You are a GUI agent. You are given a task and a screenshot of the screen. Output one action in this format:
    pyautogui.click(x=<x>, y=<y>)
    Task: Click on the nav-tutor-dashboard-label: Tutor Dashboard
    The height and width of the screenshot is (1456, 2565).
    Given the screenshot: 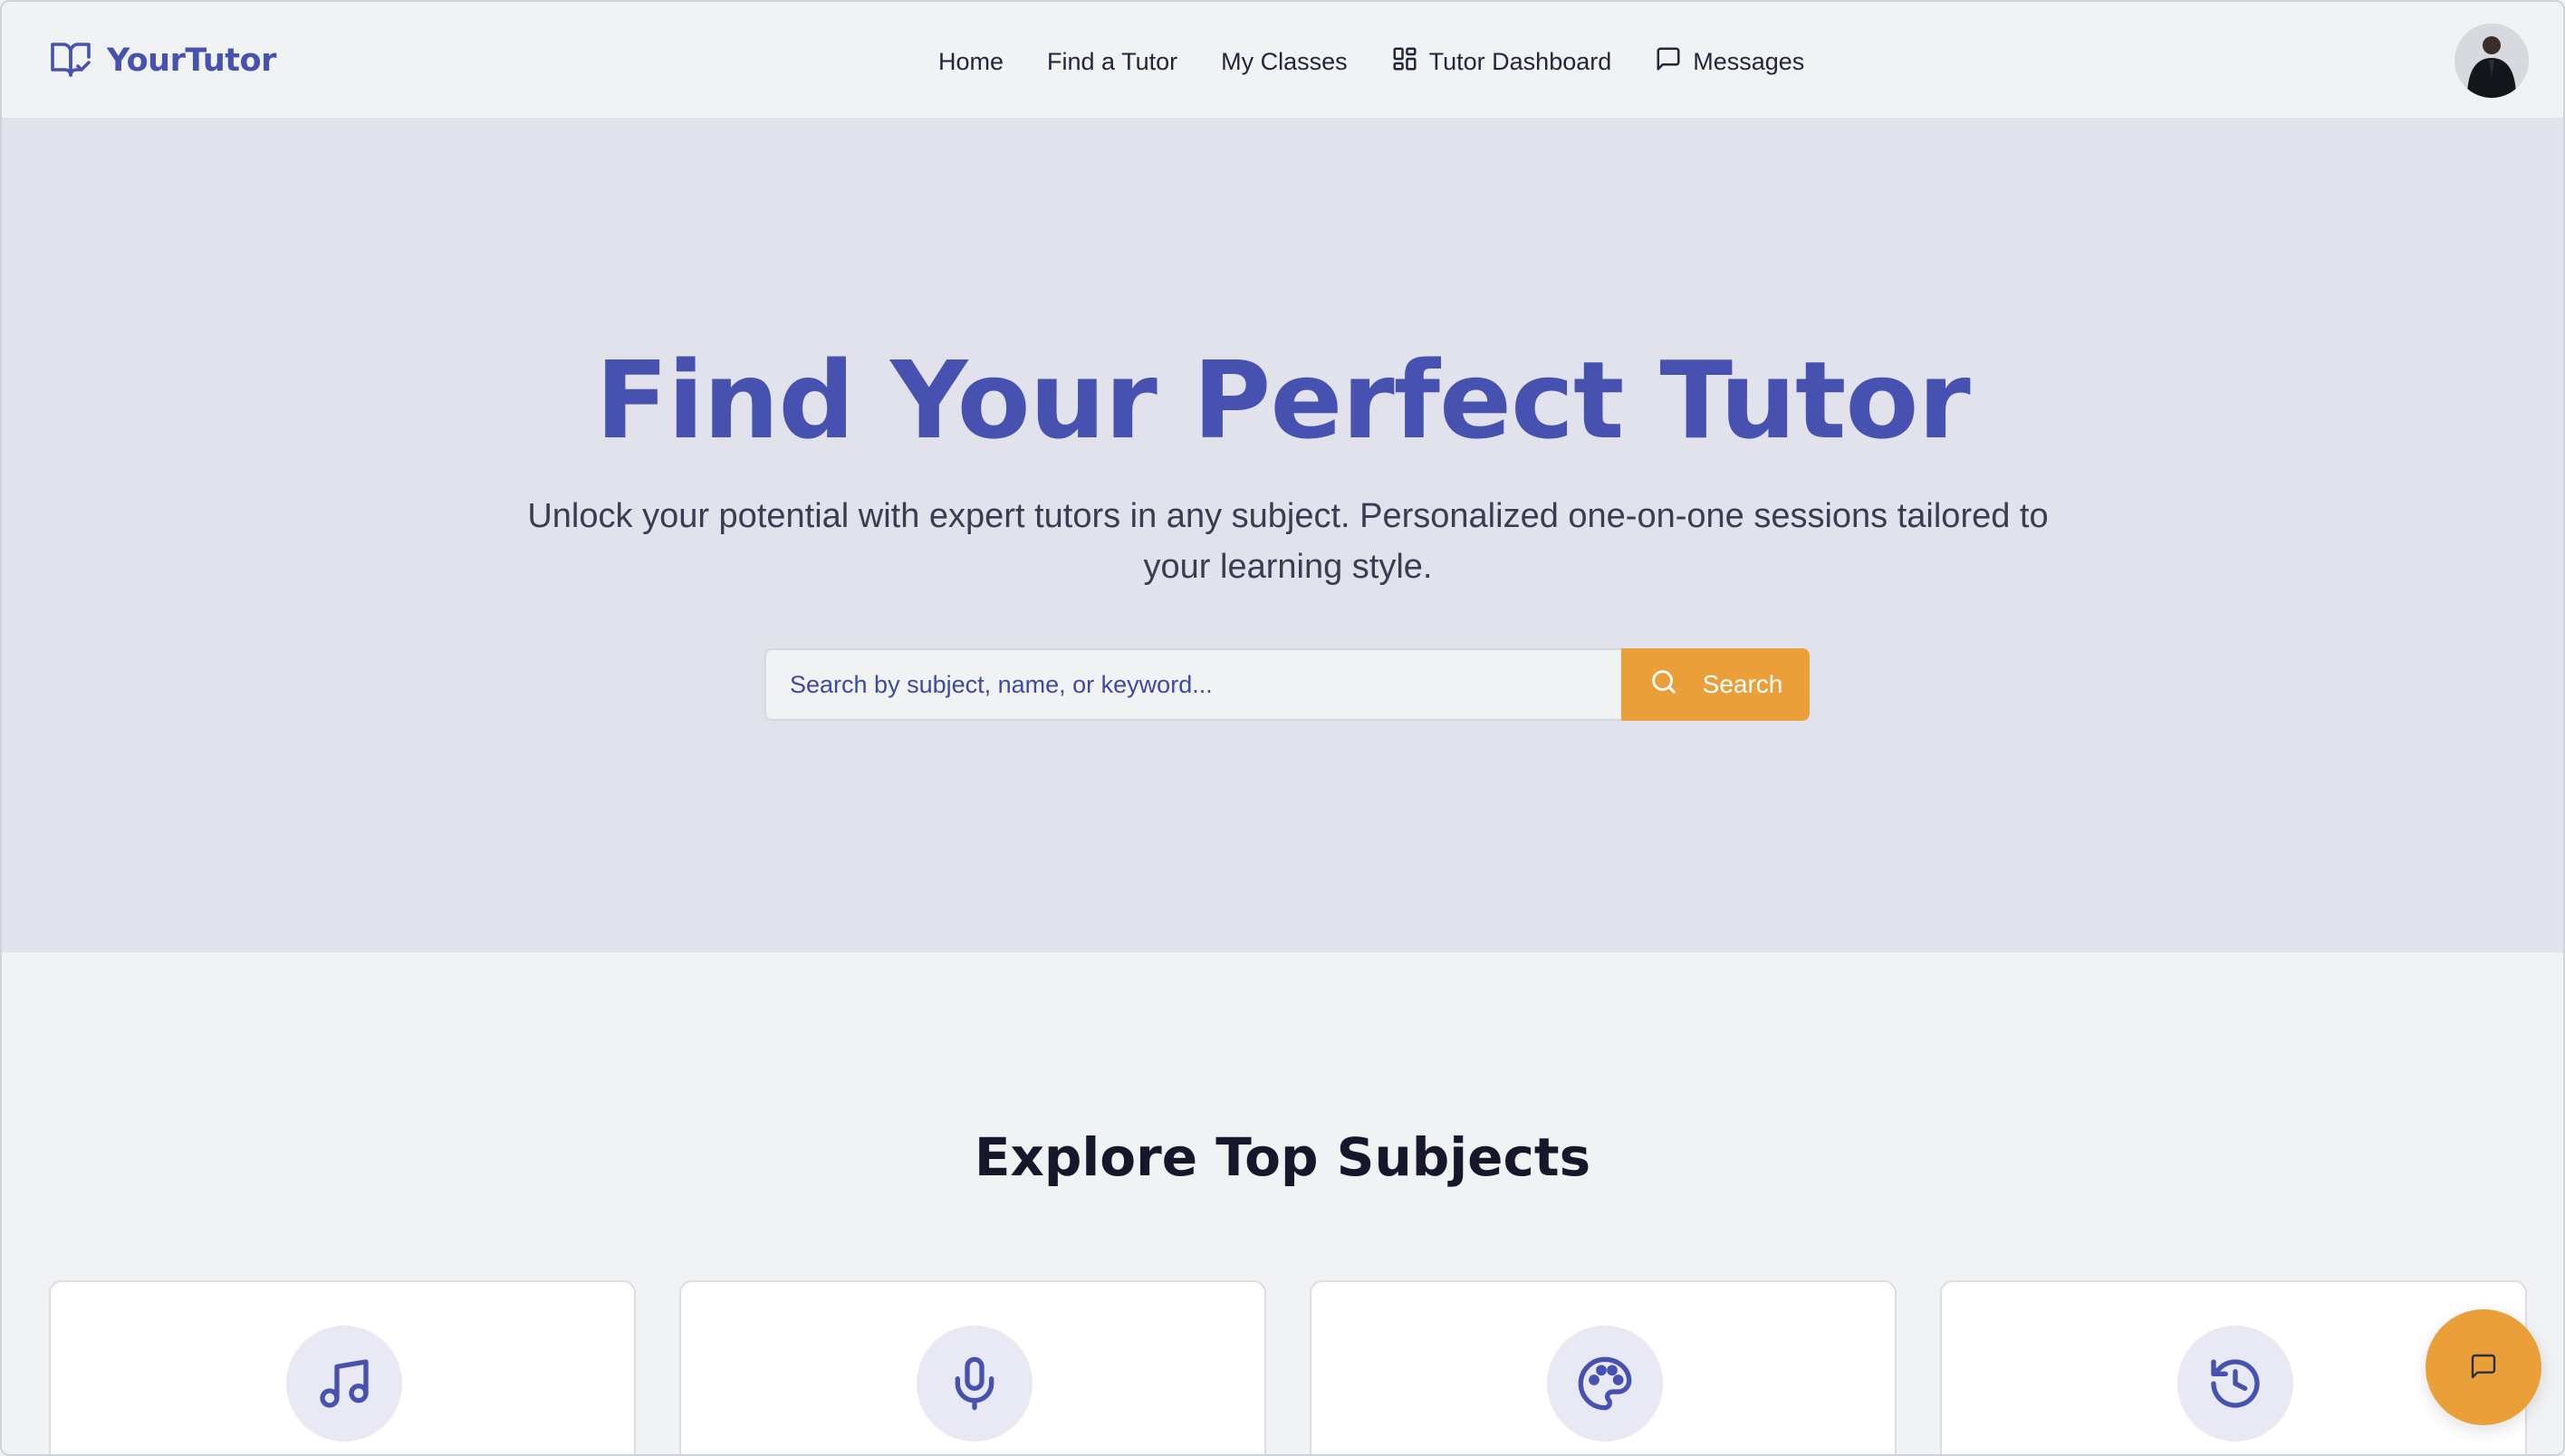 What is the action you would take?
    pyautogui.click(x=1520, y=61)
    